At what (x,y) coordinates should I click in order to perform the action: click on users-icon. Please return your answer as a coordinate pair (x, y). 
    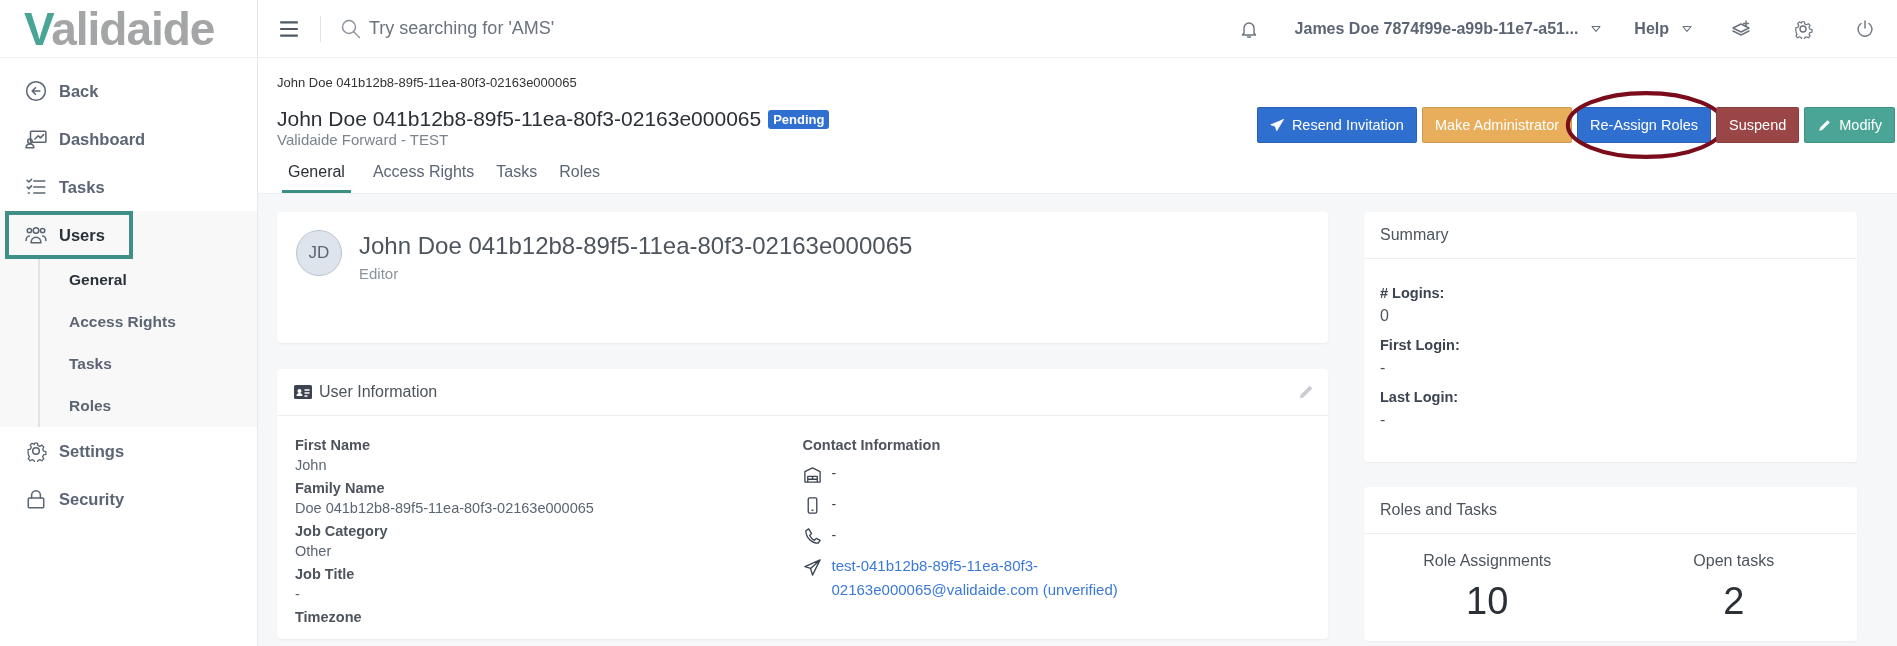
    Looking at the image, I should click on (36, 235).